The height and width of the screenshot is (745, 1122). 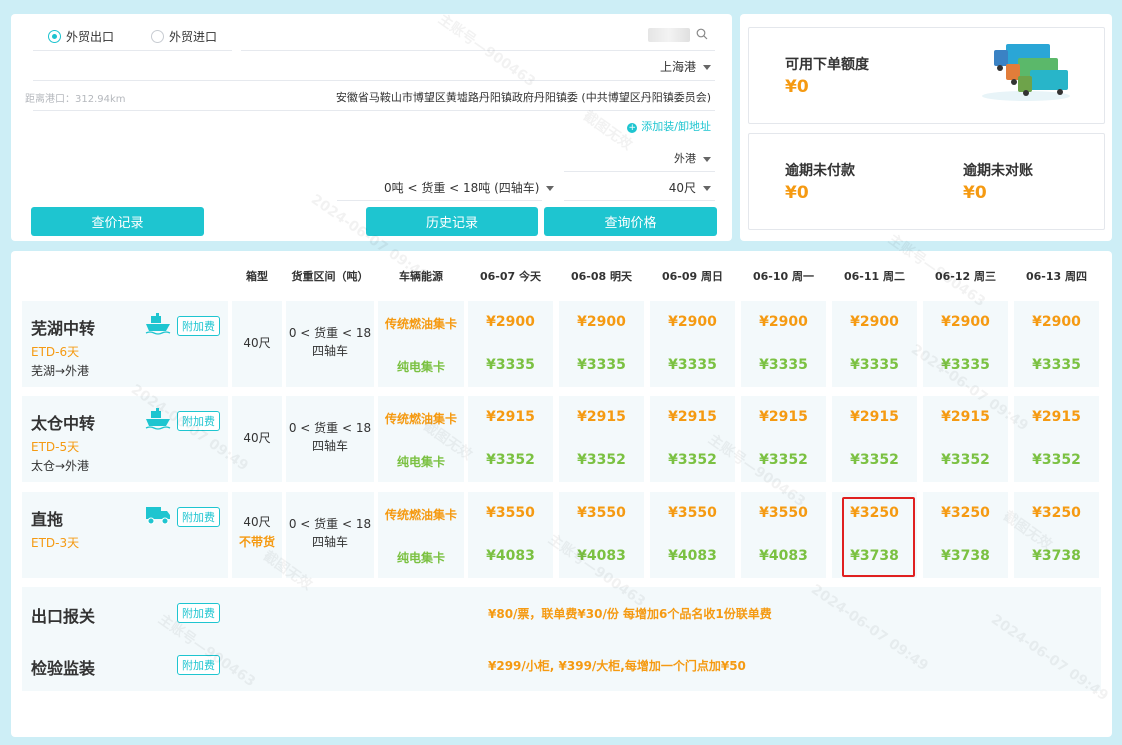 What do you see at coordinates (692, 158) in the screenshot?
I see `harbor-select: 外港` at bounding box center [692, 158].